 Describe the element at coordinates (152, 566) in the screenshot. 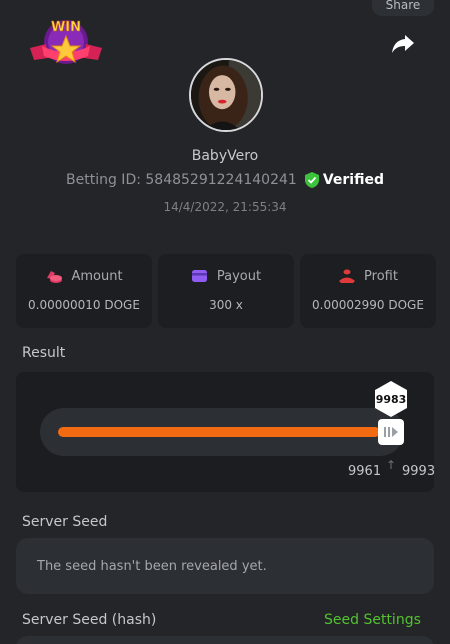

I see `server-seed-placeholder: The seed hasn't been revealed yet.` at that location.